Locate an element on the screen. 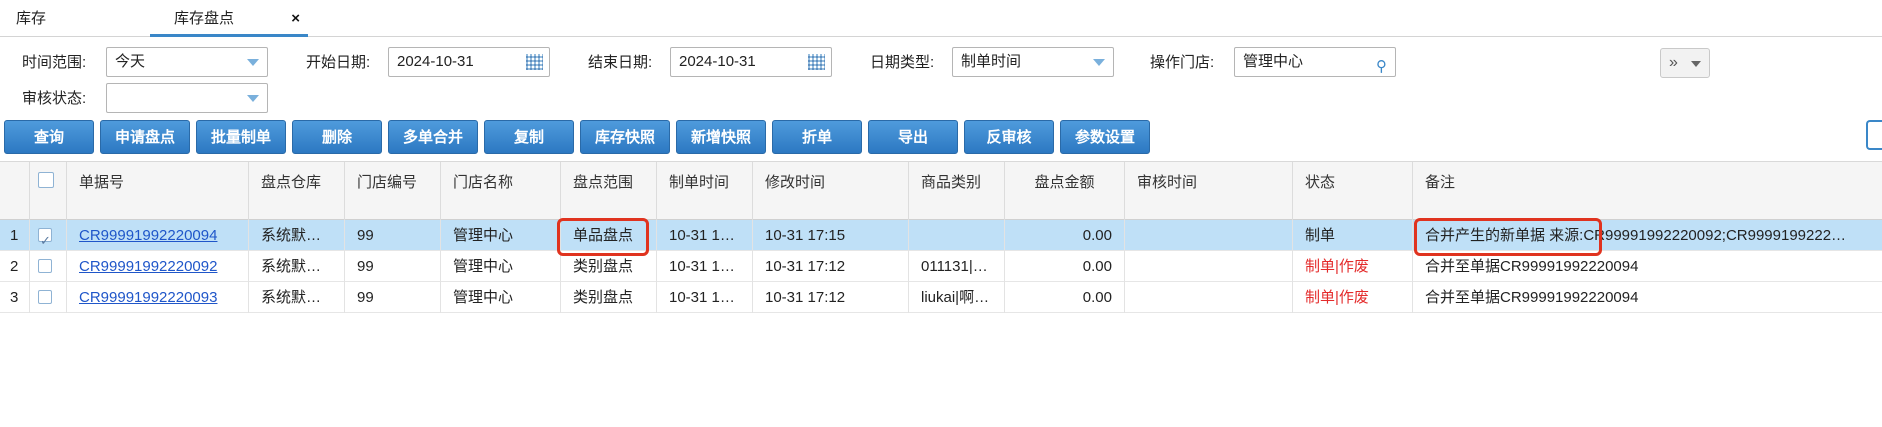  time-range-label: 时间范围: is located at coordinates (54, 62).